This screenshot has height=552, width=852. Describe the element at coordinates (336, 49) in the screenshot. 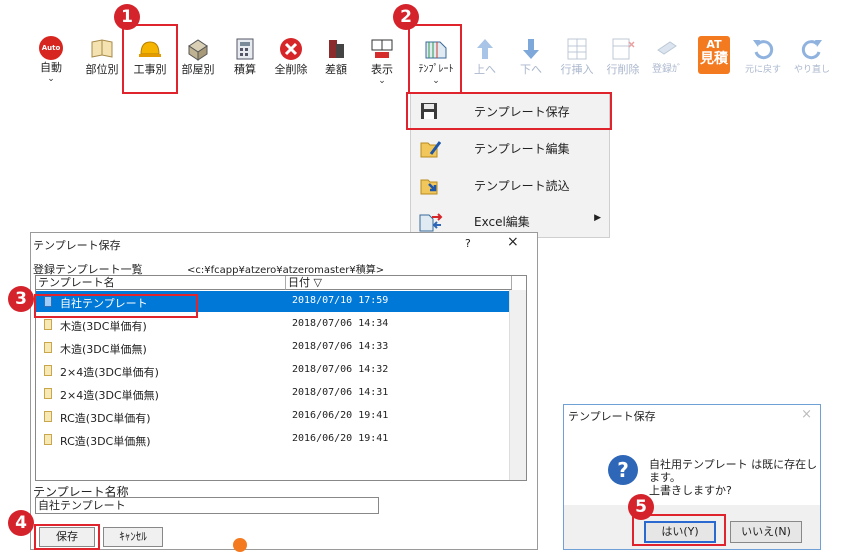

I see `difference-icon` at that location.